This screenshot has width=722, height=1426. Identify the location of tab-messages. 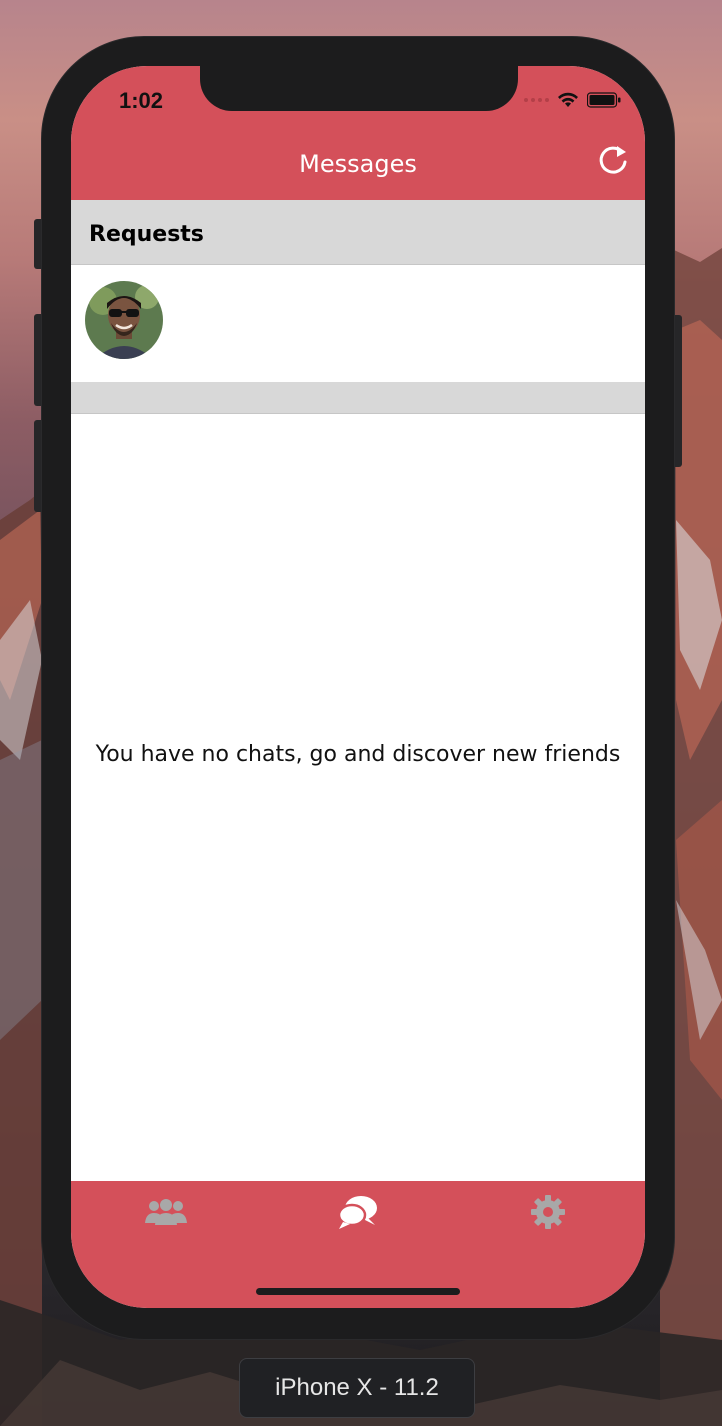
(358, 1212).